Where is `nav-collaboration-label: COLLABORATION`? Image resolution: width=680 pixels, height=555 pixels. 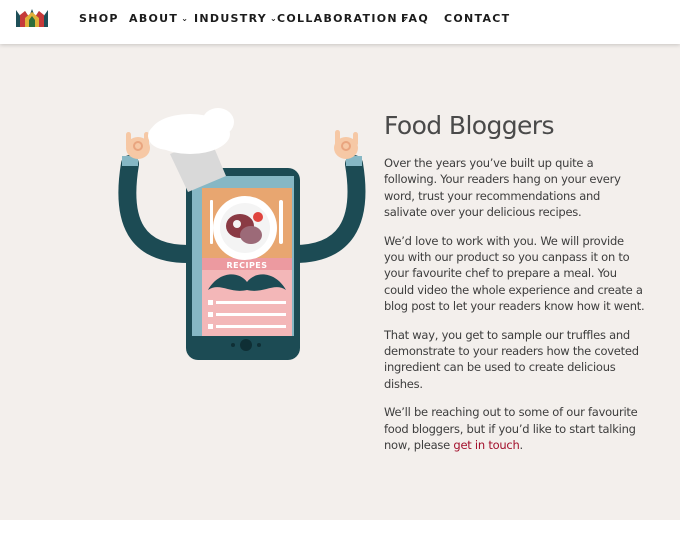
nav-collaboration-label: COLLABORATION is located at coordinates (337, 18).